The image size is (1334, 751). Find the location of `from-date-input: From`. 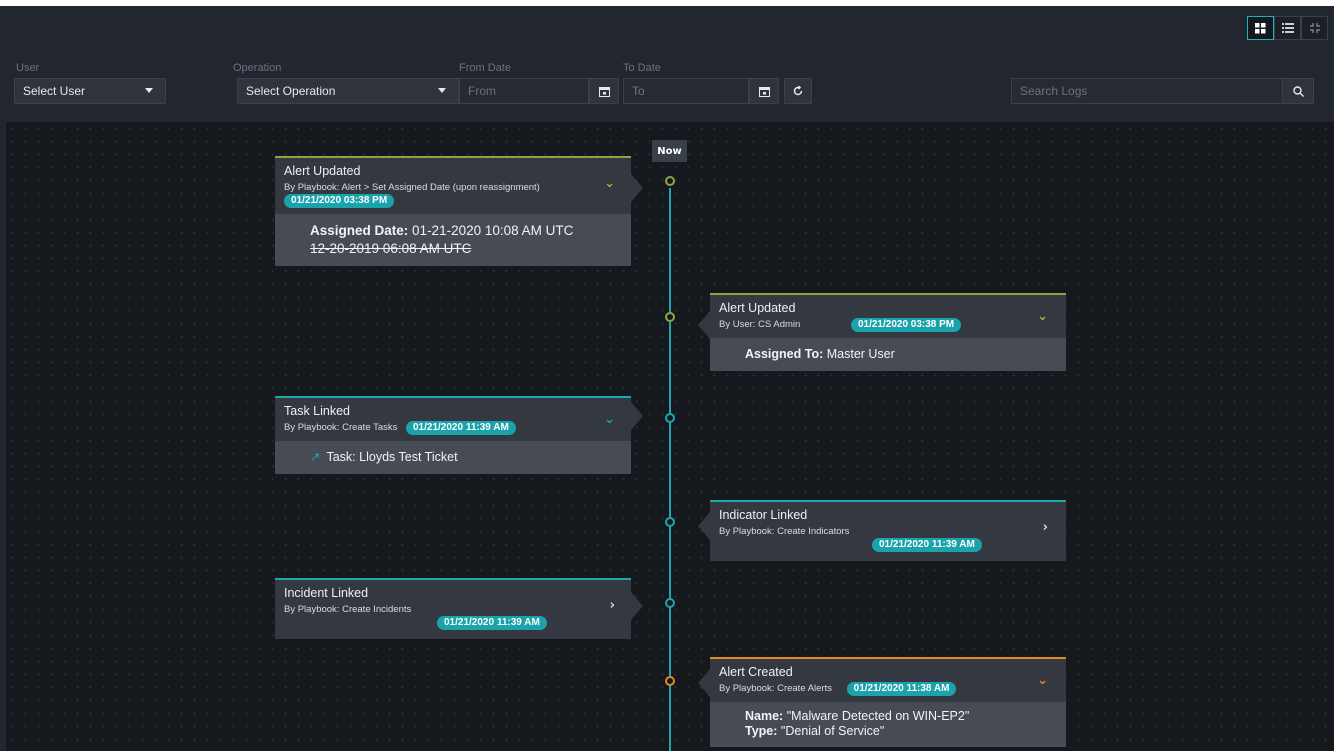

from-date-input: From is located at coordinates (524, 91).